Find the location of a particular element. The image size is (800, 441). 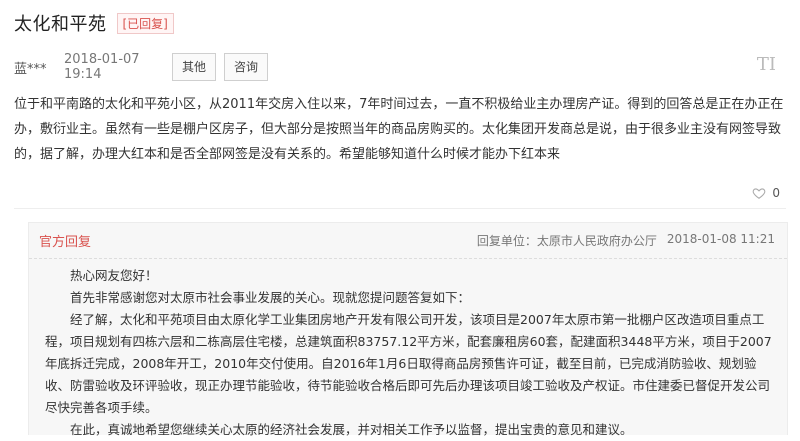

status-badge: [已回复] is located at coordinates (145, 23).